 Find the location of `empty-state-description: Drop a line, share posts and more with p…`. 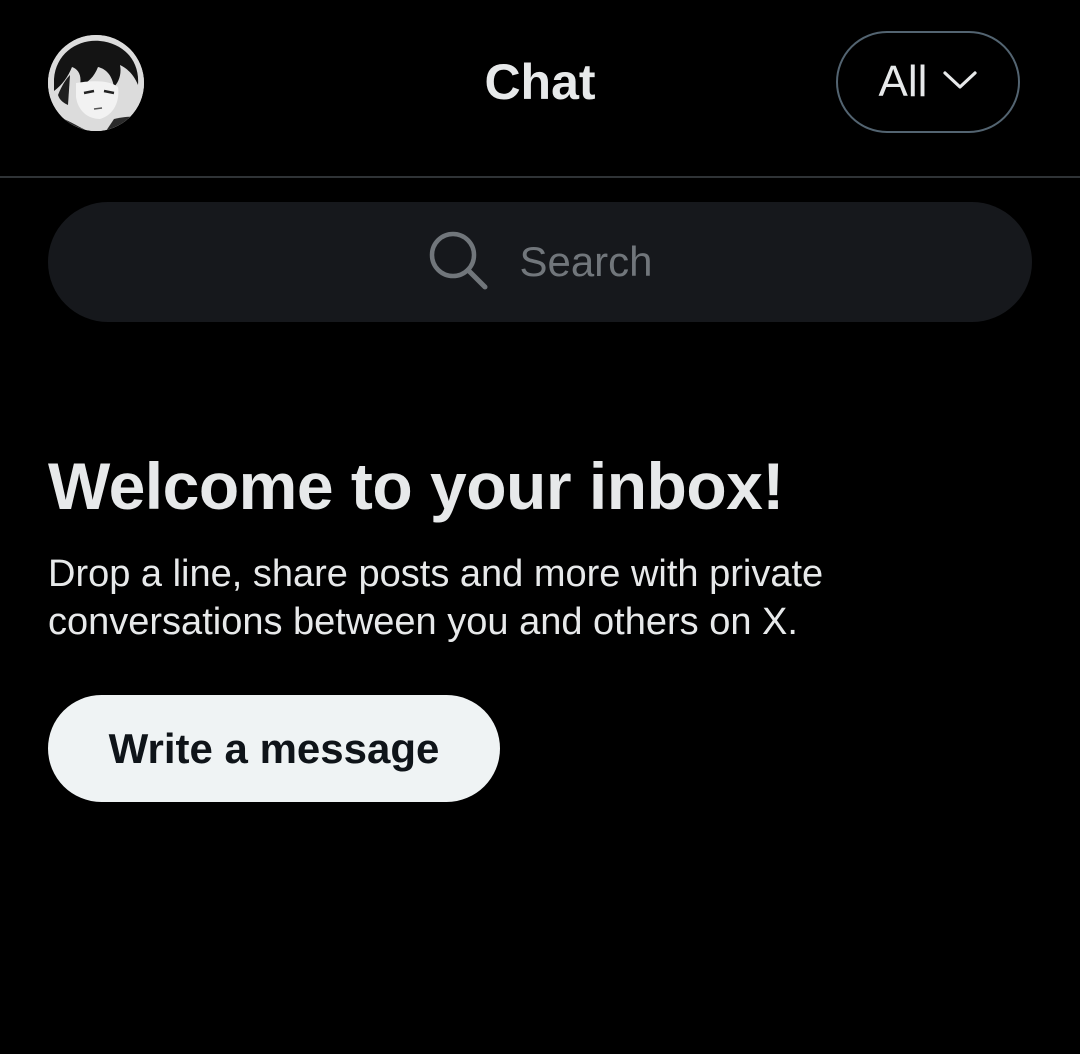

empty-state-description: Drop a line, share posts and more with p… is located at coordinates (436, 598).